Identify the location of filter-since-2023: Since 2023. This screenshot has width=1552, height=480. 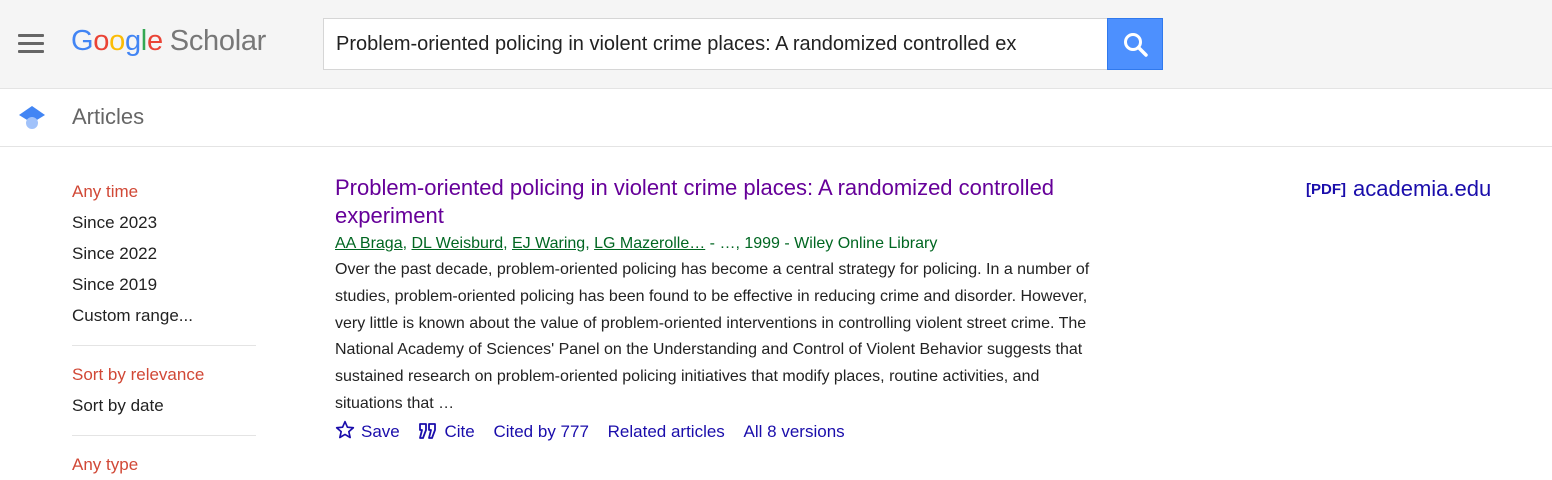
(164, 222).